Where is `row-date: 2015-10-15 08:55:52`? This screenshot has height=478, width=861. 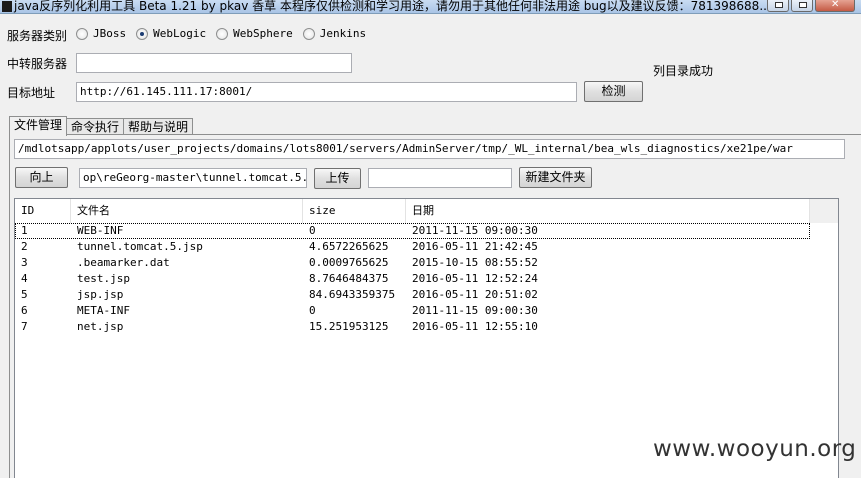 row-date: 2015-10-15 08:55:52 is located at coordinates (475, 262).